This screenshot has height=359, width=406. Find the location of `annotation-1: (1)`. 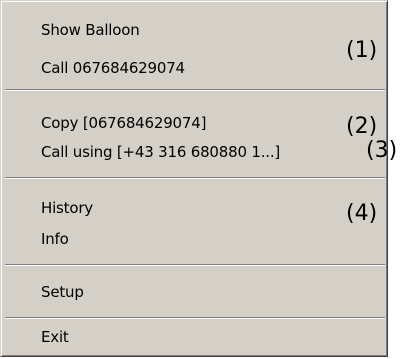

annotation-1: (1) is located at coordinates (362, 50).